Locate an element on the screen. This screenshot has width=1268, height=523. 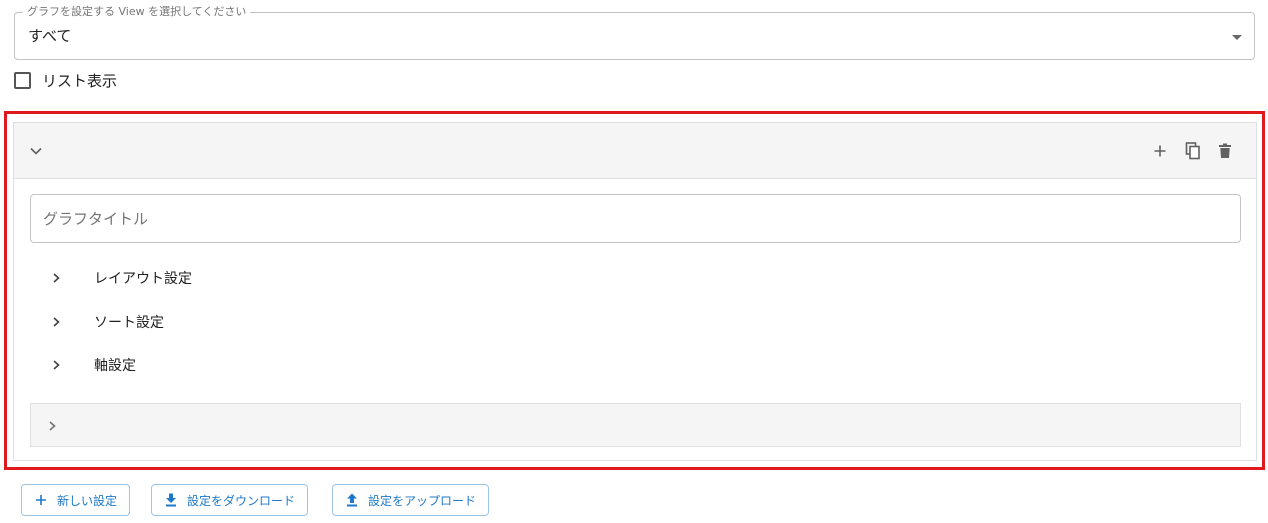
delete-icon is located at coordinates (1225, 151).